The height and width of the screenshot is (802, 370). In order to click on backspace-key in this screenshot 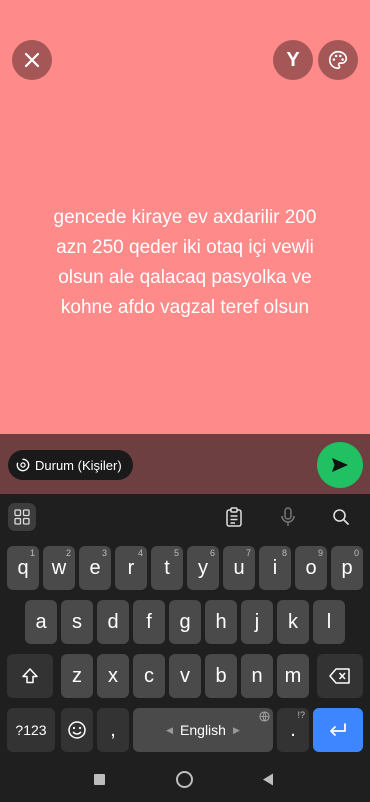, I will do `click(340, 676)`.